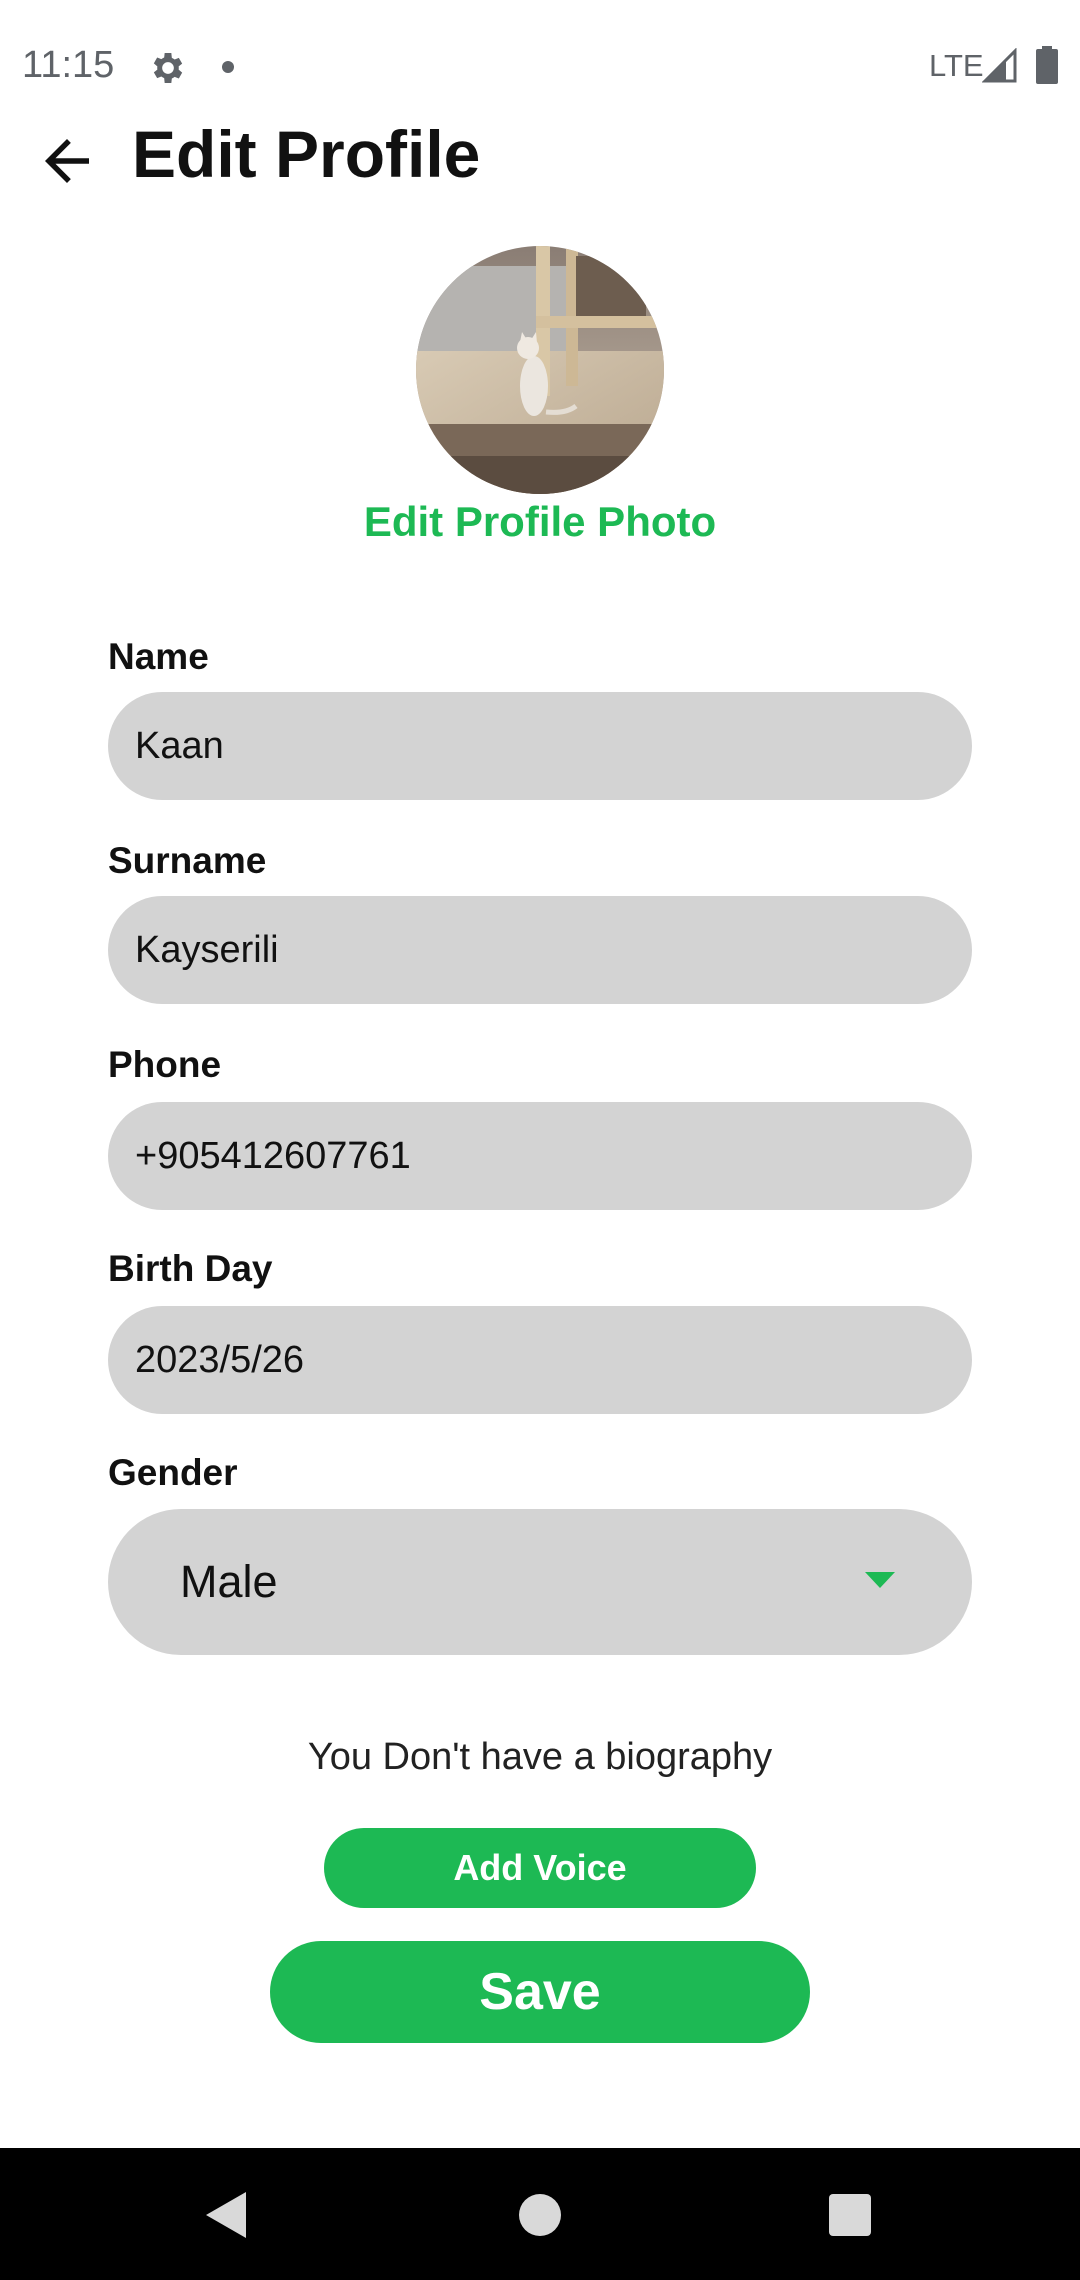 Image resolution: width=1080 pixels, height=2280 pixels. Describe the element at coordinates (228, 67) in the screenshot. I see `notification-dot-icon` at that location.